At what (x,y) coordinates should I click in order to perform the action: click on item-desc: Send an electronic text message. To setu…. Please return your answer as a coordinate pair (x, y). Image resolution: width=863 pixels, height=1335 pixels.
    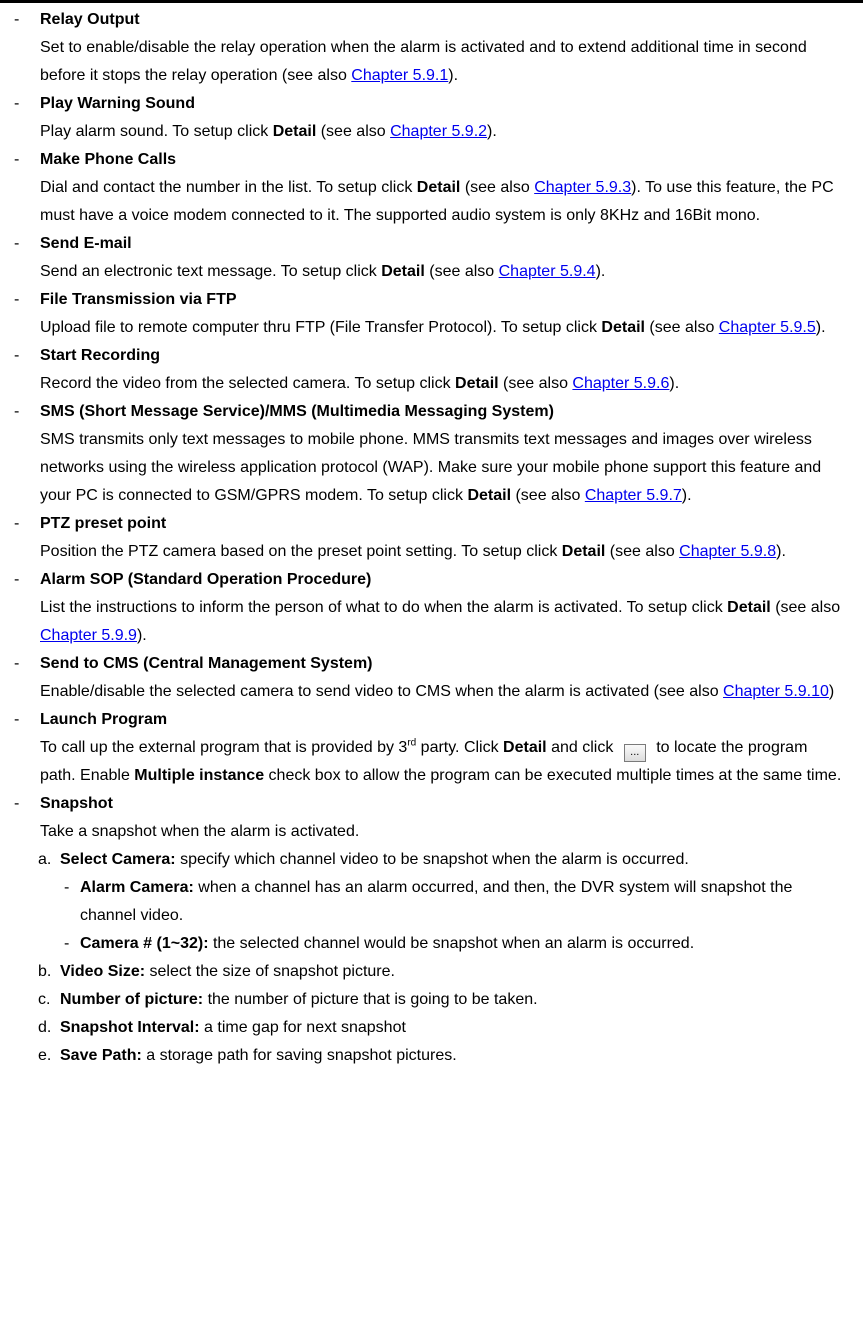
    Looking at the image, I should click on (323, 271).